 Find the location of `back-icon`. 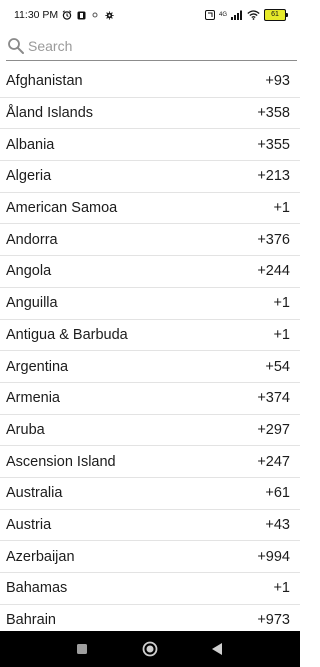

back-icon is located at coordinates (217, 649).